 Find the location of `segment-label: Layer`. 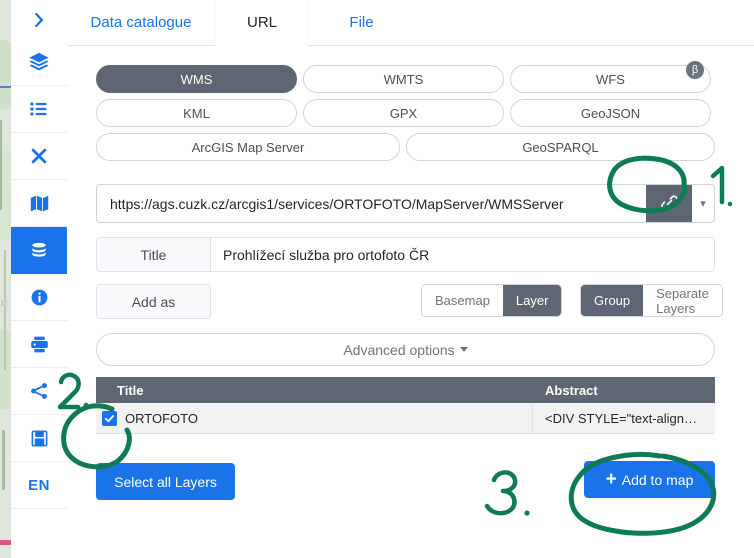

segment-label: Layer is located at coordinates (532, 300).